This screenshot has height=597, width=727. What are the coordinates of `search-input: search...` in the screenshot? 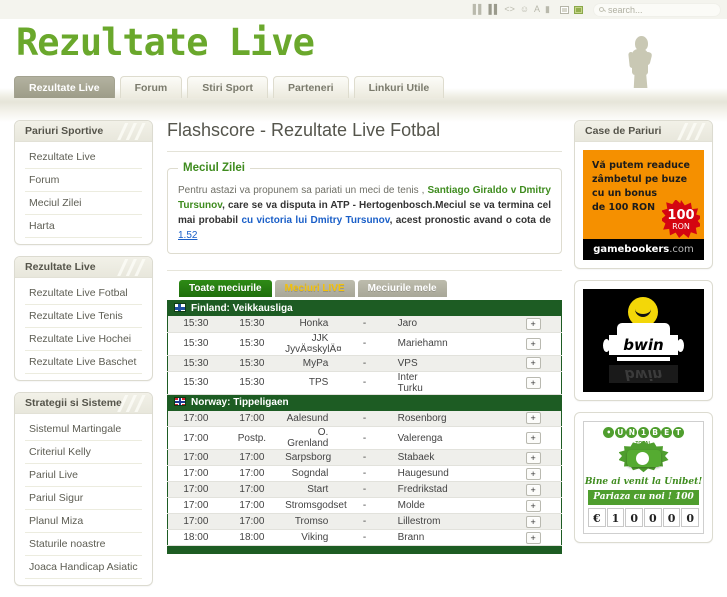 It's located at (625, 10).